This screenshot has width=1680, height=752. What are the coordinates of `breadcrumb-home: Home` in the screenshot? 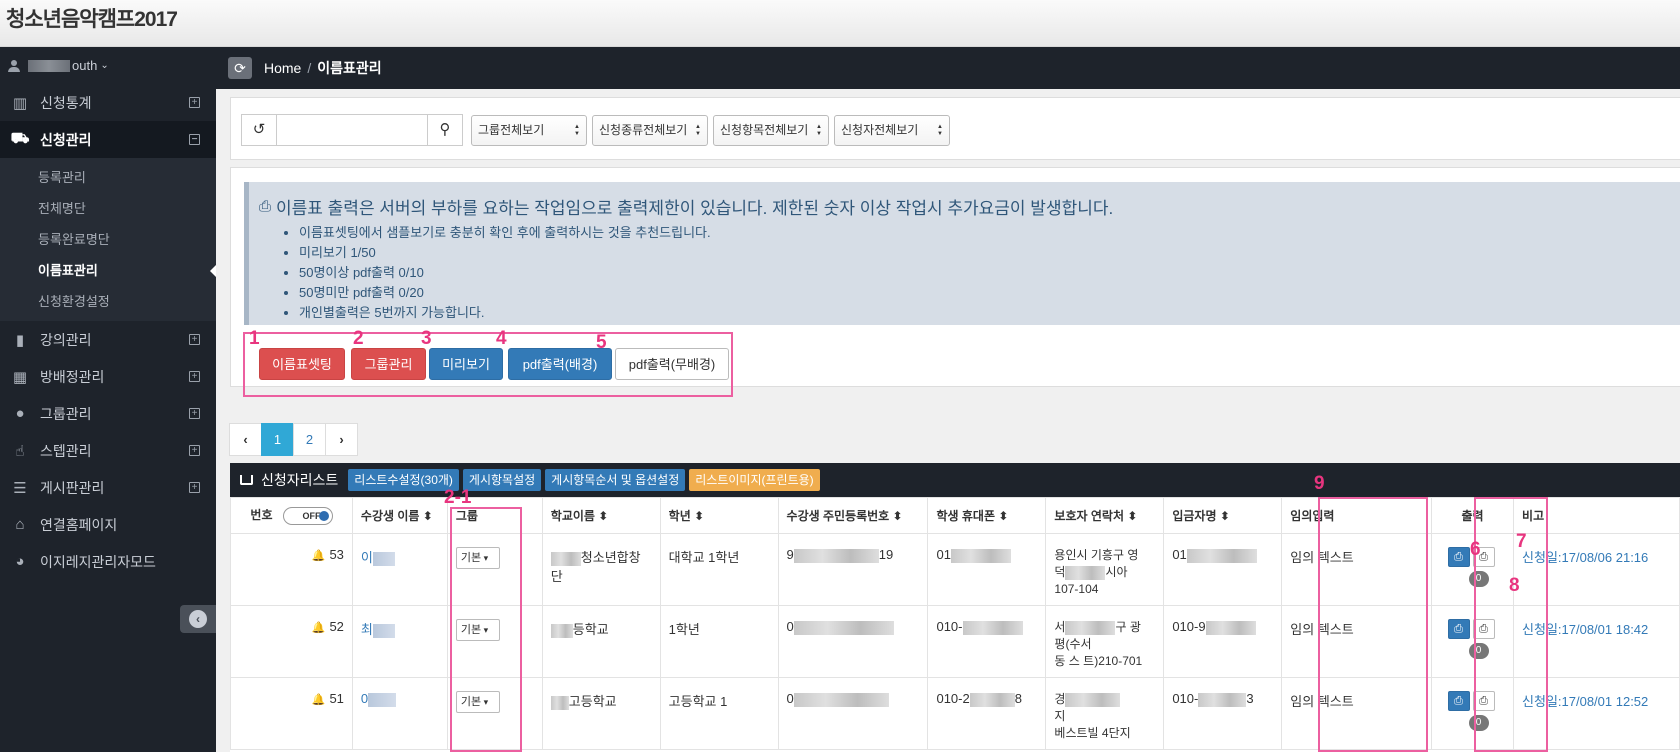 It's located at (282, 68).